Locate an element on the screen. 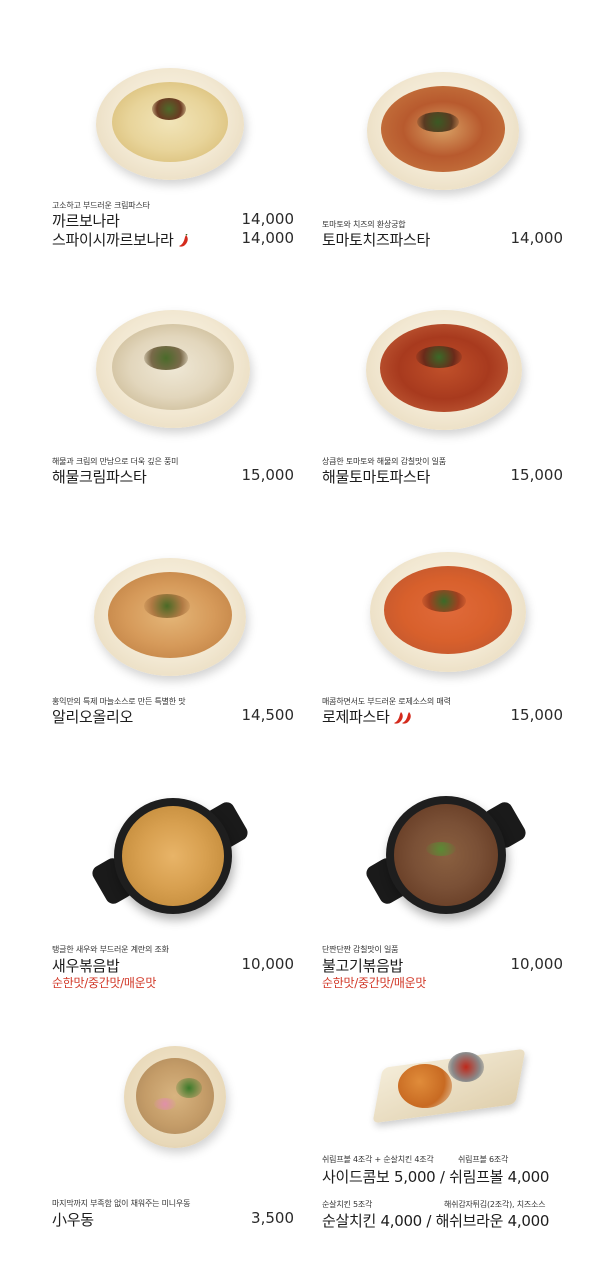 The height and width of the screenshot is (1280, 615). item-description: 탱글한 새우와 부드러운 계란의 조화 is located at coordinates (110, 949).